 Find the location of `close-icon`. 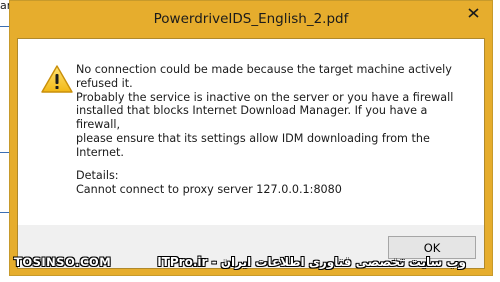

close-icon is located at coordinates (473, 13).